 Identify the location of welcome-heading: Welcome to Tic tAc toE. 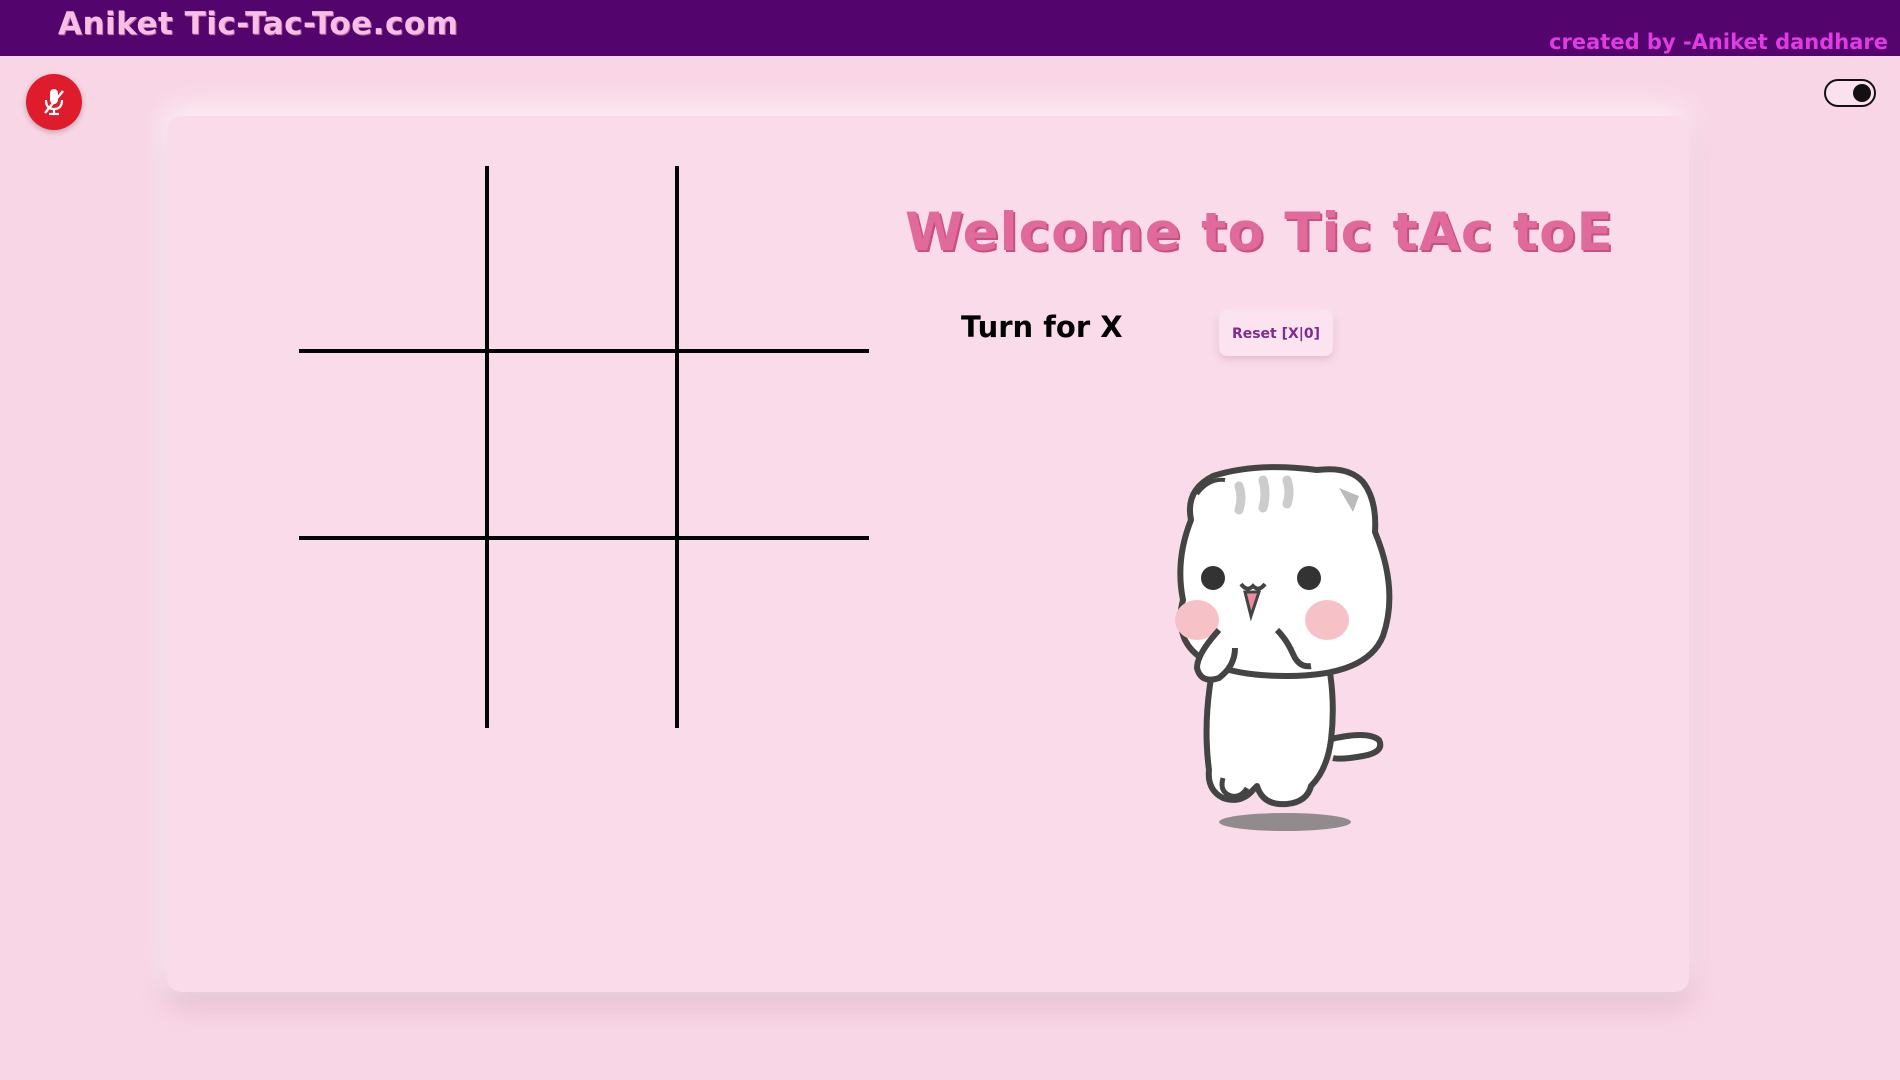
(1259, 232).